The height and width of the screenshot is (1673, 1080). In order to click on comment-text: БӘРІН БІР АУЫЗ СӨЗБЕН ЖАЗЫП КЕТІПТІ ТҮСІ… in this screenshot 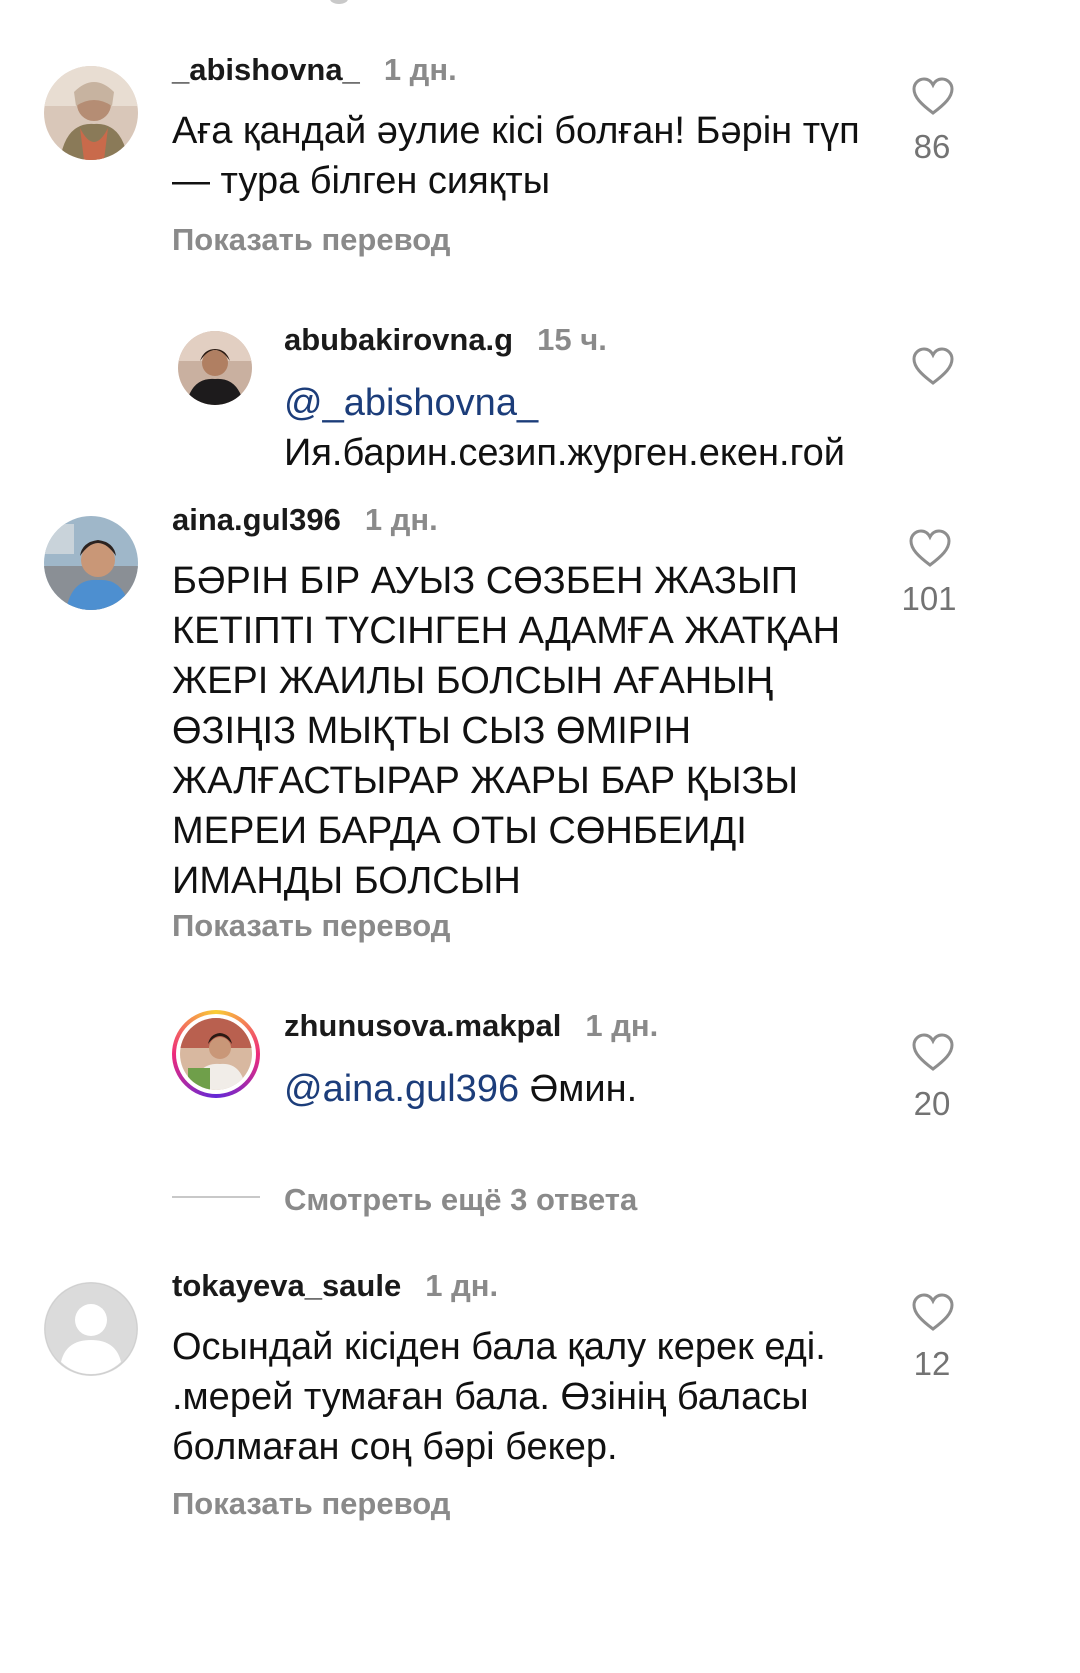, I will do `click(506, 731)`.